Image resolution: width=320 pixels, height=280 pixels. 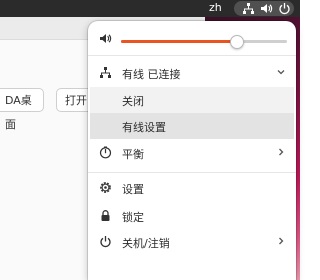 I want to click on network-off-item: 关闭, so click(x=192, y=100).